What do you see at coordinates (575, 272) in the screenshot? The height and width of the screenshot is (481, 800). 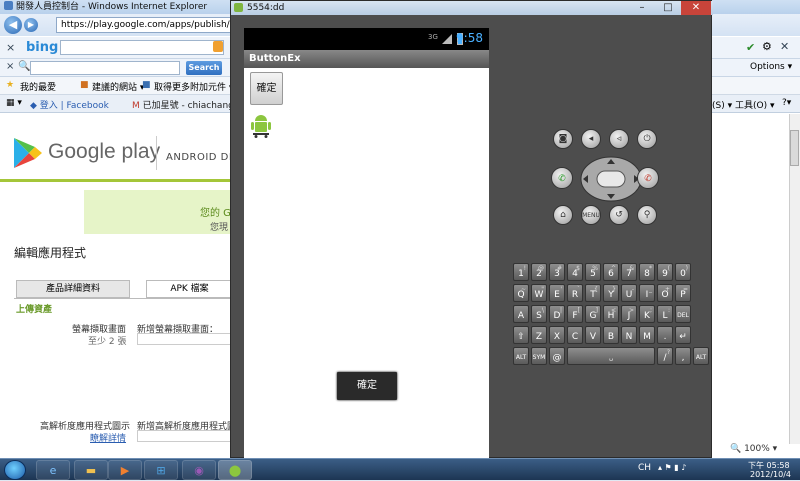 I see `key-4: 4 $` at bounding box center [575, 272].